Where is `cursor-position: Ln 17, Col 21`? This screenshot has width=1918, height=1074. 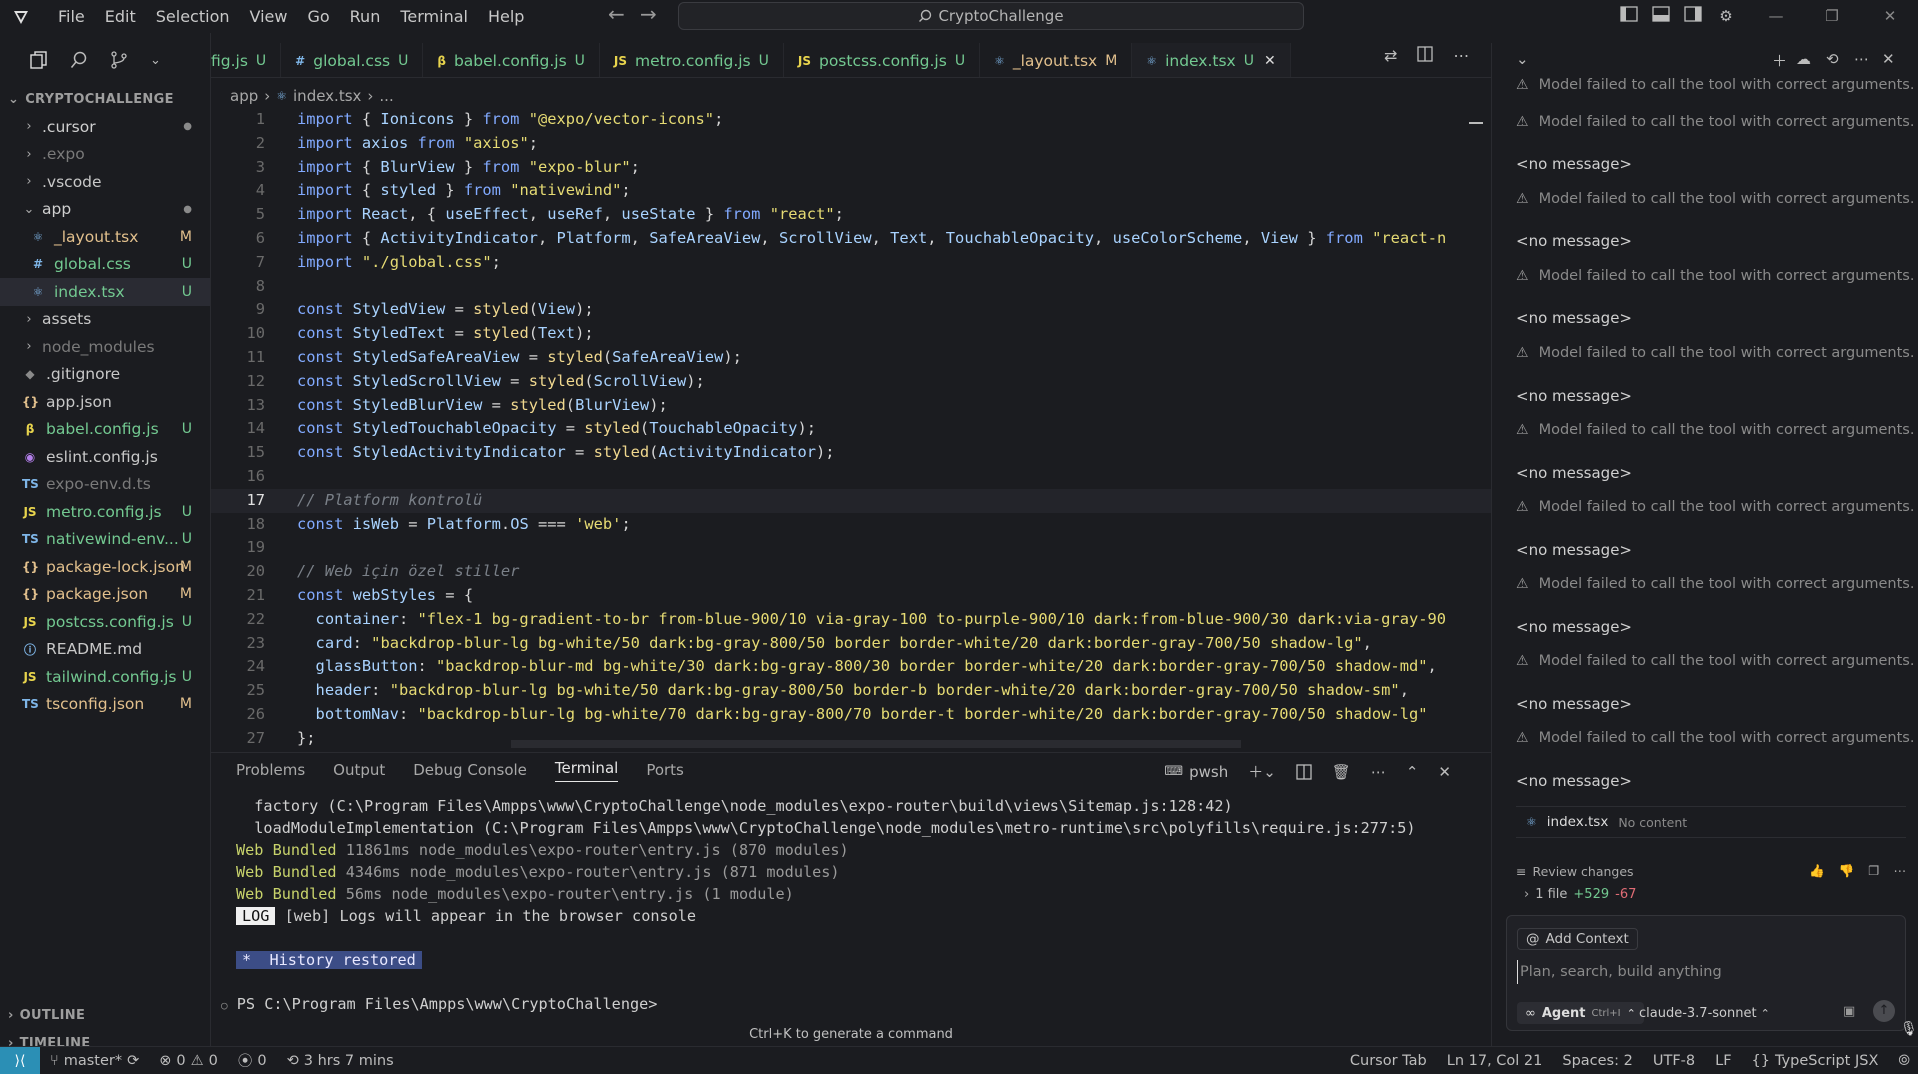 cursor-position: Ln 17, Col 21 is located at coordinates (1495, 1061).